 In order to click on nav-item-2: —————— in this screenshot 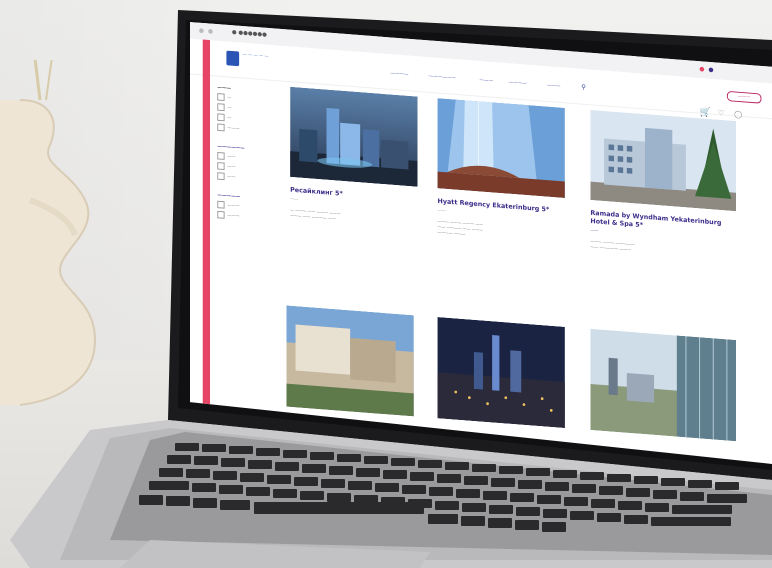, I will do `click(441, 77)`.